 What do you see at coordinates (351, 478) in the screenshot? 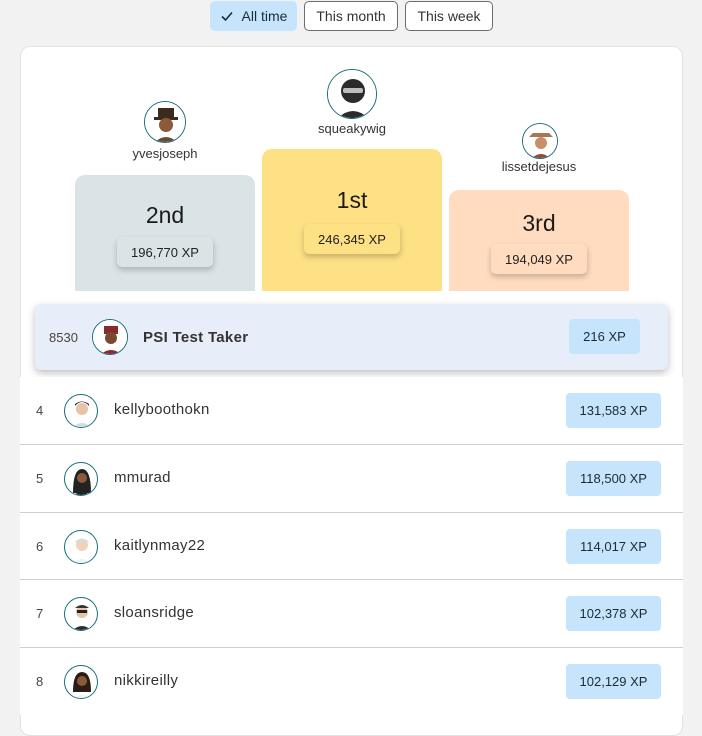
I see `leaderboard-row: 5 mmurad 118,500 XP` at bounding box center [351, 478].